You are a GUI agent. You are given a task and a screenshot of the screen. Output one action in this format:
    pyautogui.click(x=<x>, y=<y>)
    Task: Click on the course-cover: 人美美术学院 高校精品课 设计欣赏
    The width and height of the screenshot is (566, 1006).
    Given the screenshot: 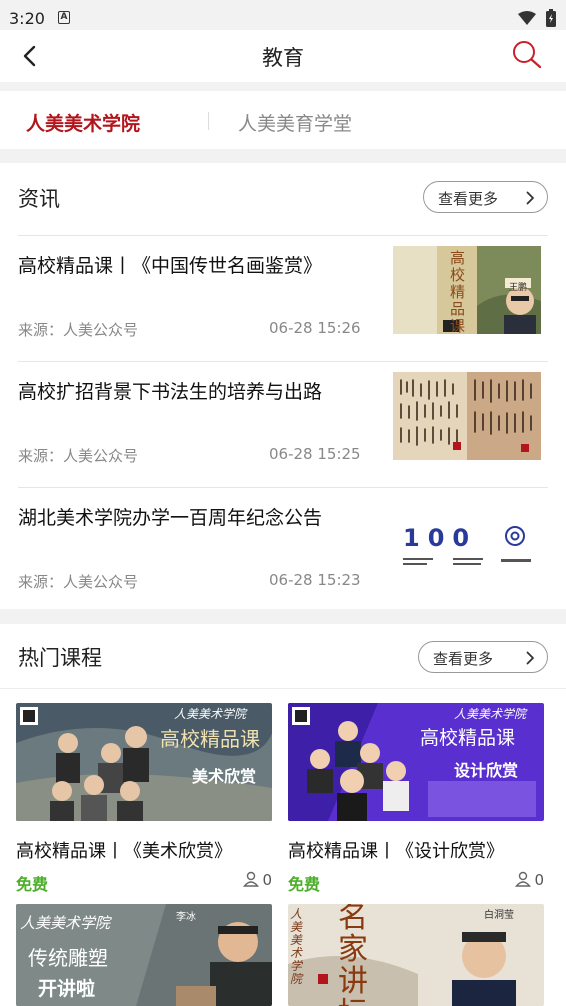 What is the action you would take?
    pyautogui.click(x=416, y=762)
    